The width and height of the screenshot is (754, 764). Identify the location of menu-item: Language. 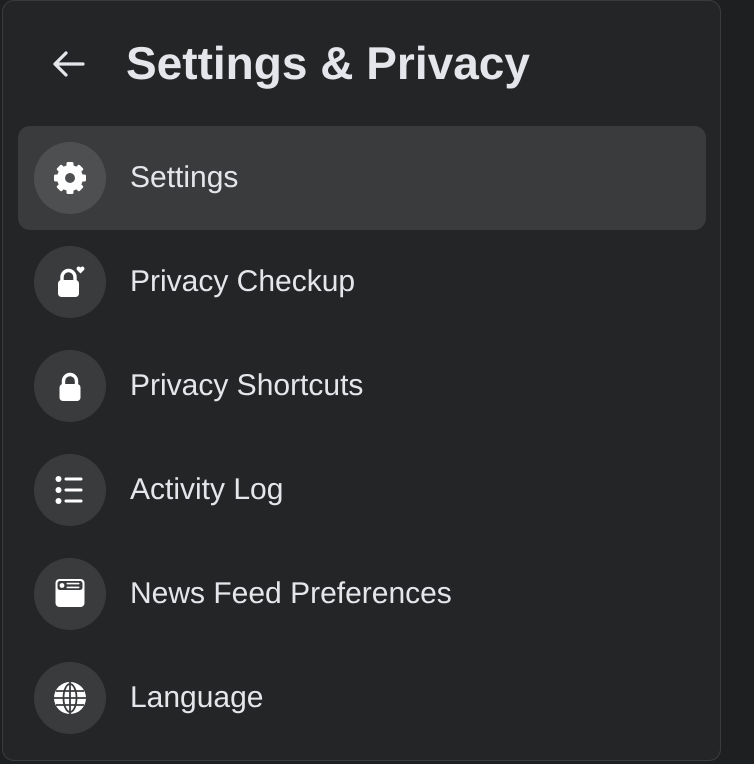
(362, 698).